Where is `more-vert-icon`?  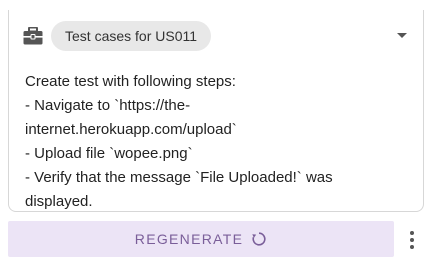 more-vert-icon is located at coordinates (412, 240).